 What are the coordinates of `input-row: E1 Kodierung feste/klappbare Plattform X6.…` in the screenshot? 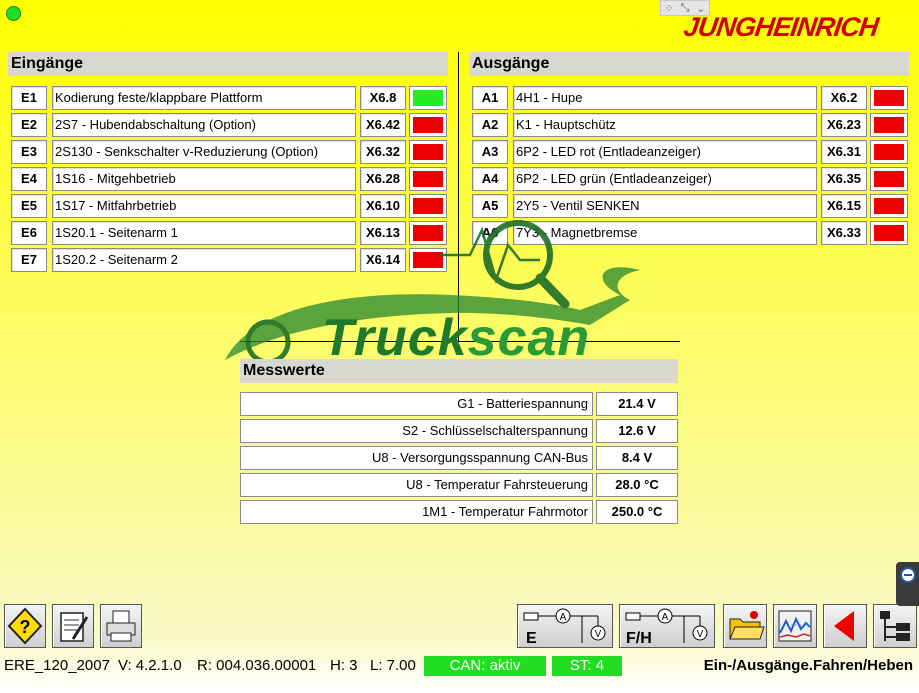 It's located at (228, 98).